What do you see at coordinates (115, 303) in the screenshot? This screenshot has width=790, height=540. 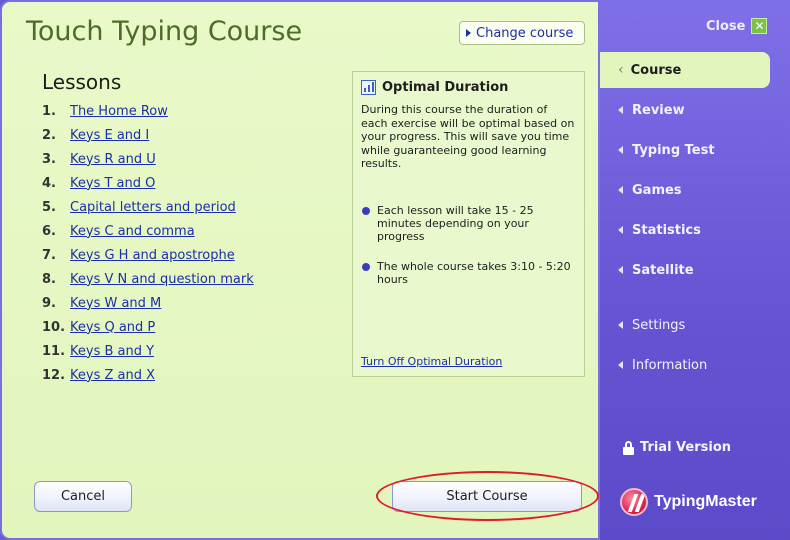 I see `lesson-link: Keys W and M` at bounding box center [115, 303].